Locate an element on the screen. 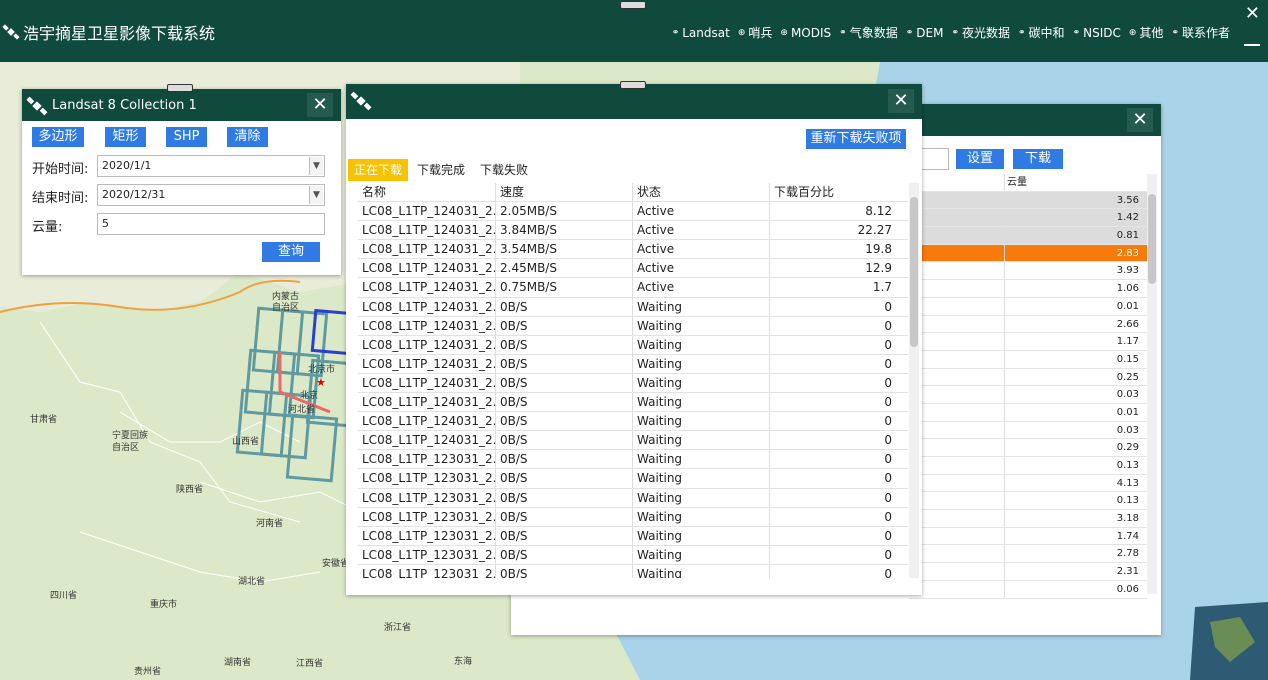  table-row: 02.83 is located at coordinates (1028, 253).